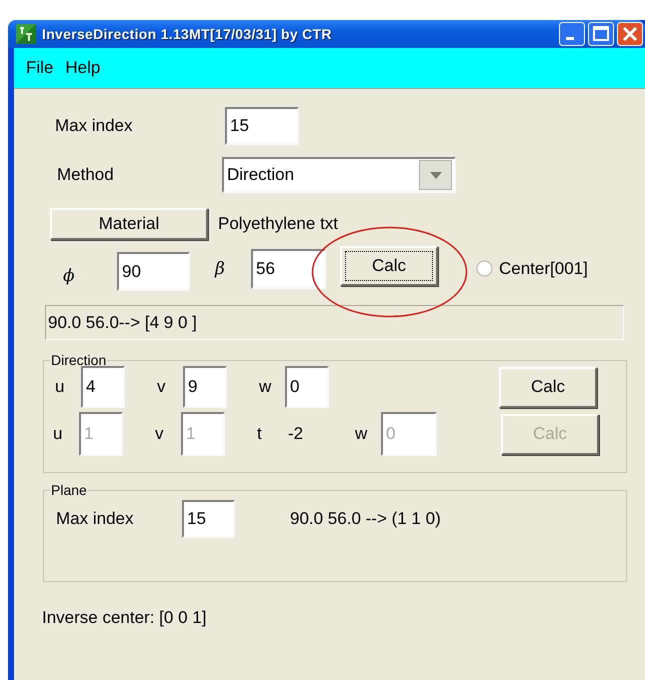 The height and width of the screenshot is (680, 645). I want to click on radio-label: Center[001], so click(543, 268).